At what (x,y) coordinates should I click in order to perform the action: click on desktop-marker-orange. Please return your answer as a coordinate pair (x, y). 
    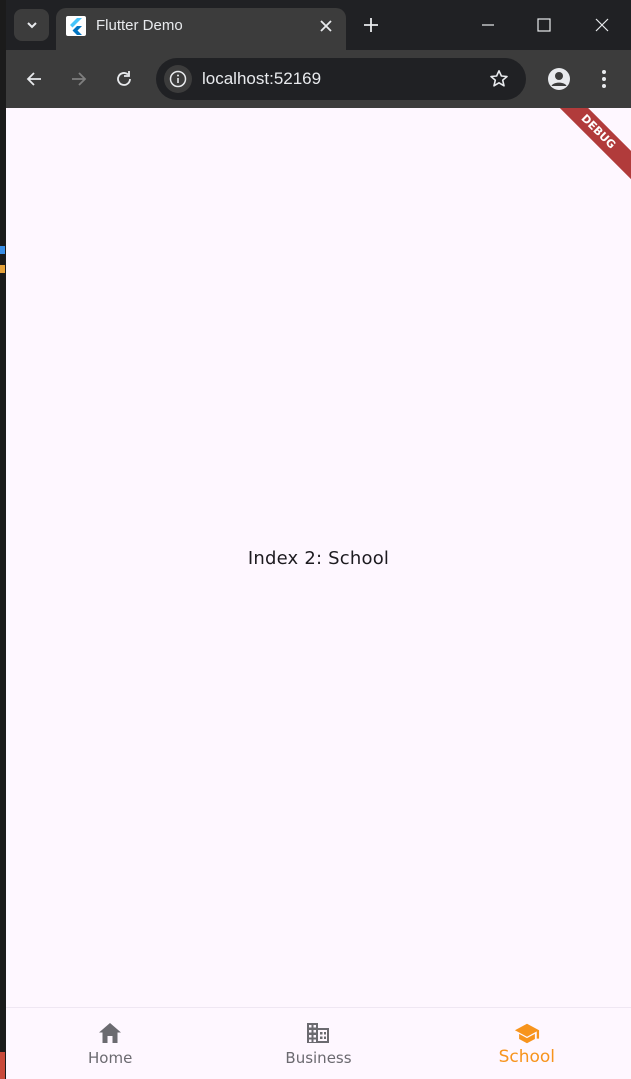
    Looking at the image, I should click on (2, 269).